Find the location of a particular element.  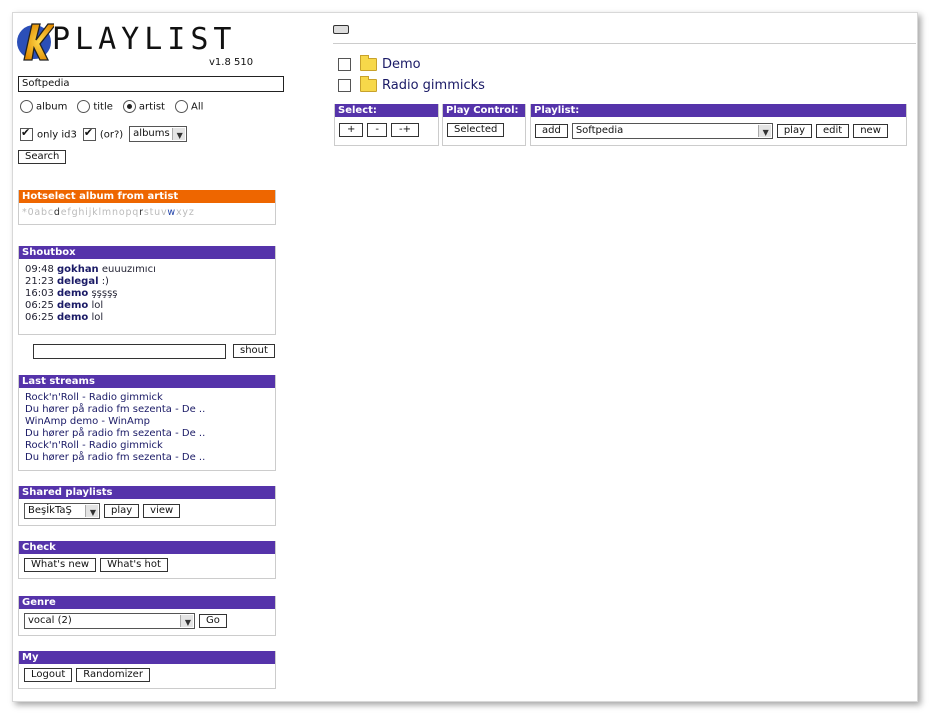

divider is located at coordinates (624, 43).